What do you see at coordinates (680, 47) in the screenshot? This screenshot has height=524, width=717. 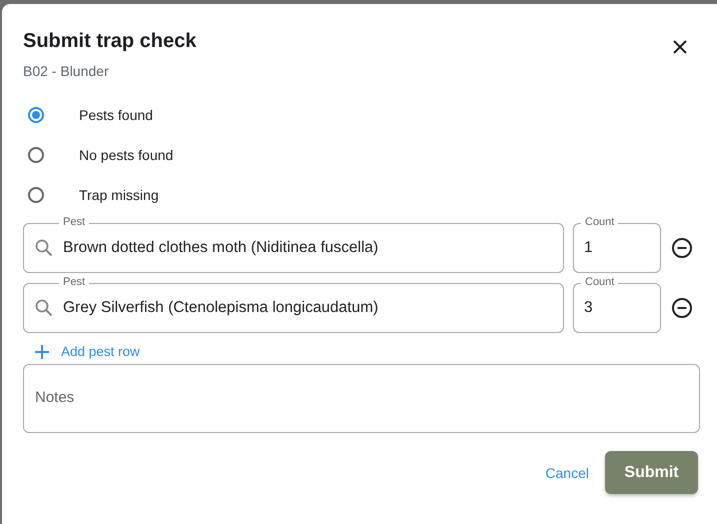 I see `close-button` at bounding box center [680, 47].